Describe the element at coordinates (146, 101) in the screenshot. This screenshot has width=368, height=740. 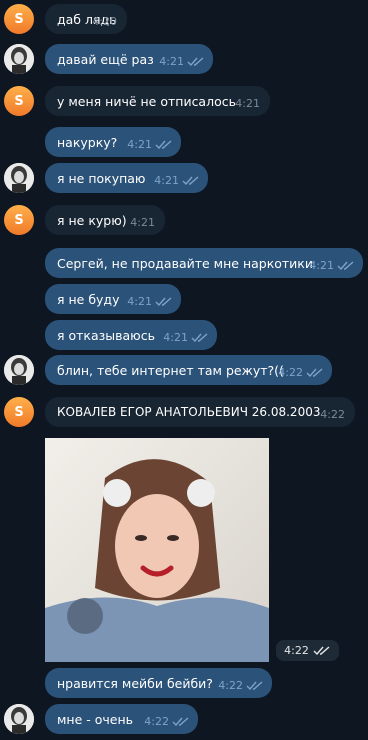
I see `message-text: у меня ничё не отписалось` at that location.